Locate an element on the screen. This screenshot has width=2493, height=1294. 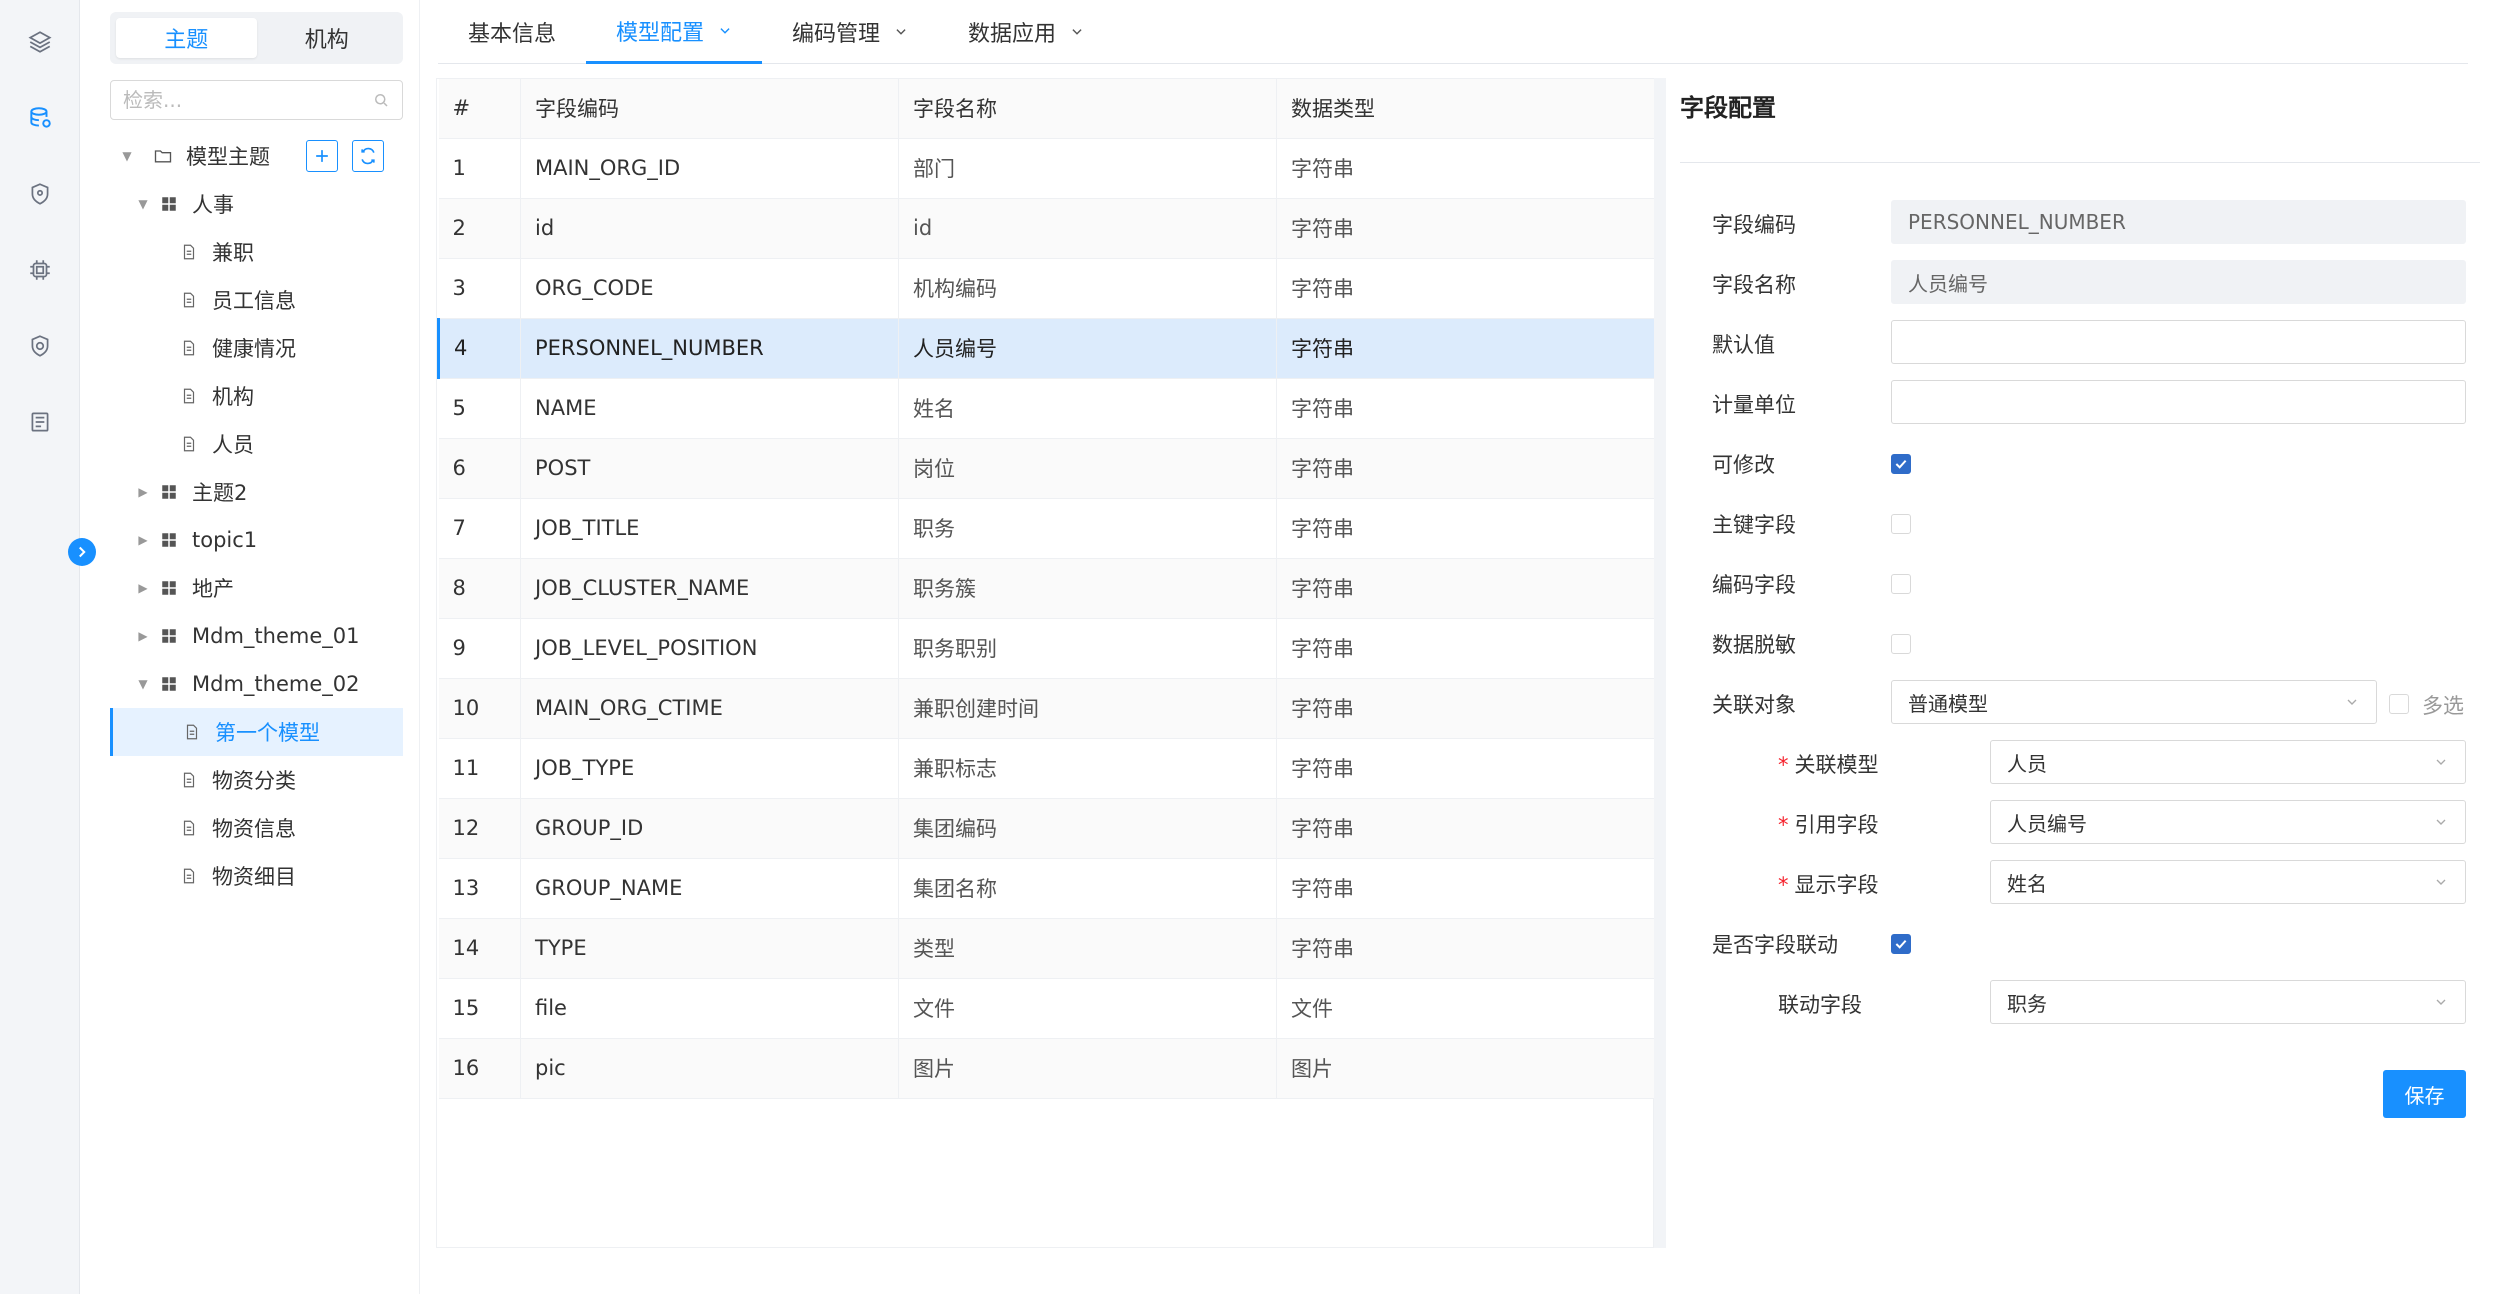
ref-field-select: 人员编号 is located at coordinates (2228, 822).